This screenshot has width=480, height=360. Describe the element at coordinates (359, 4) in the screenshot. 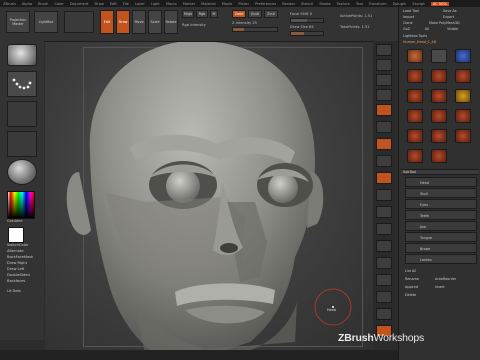

I see `menu-tool: Tool` at that location.